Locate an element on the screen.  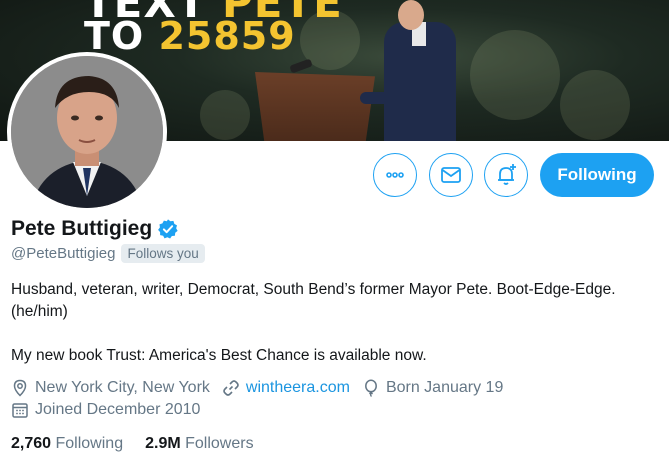
ellipsis-icon is located at coordinates (395, 175).